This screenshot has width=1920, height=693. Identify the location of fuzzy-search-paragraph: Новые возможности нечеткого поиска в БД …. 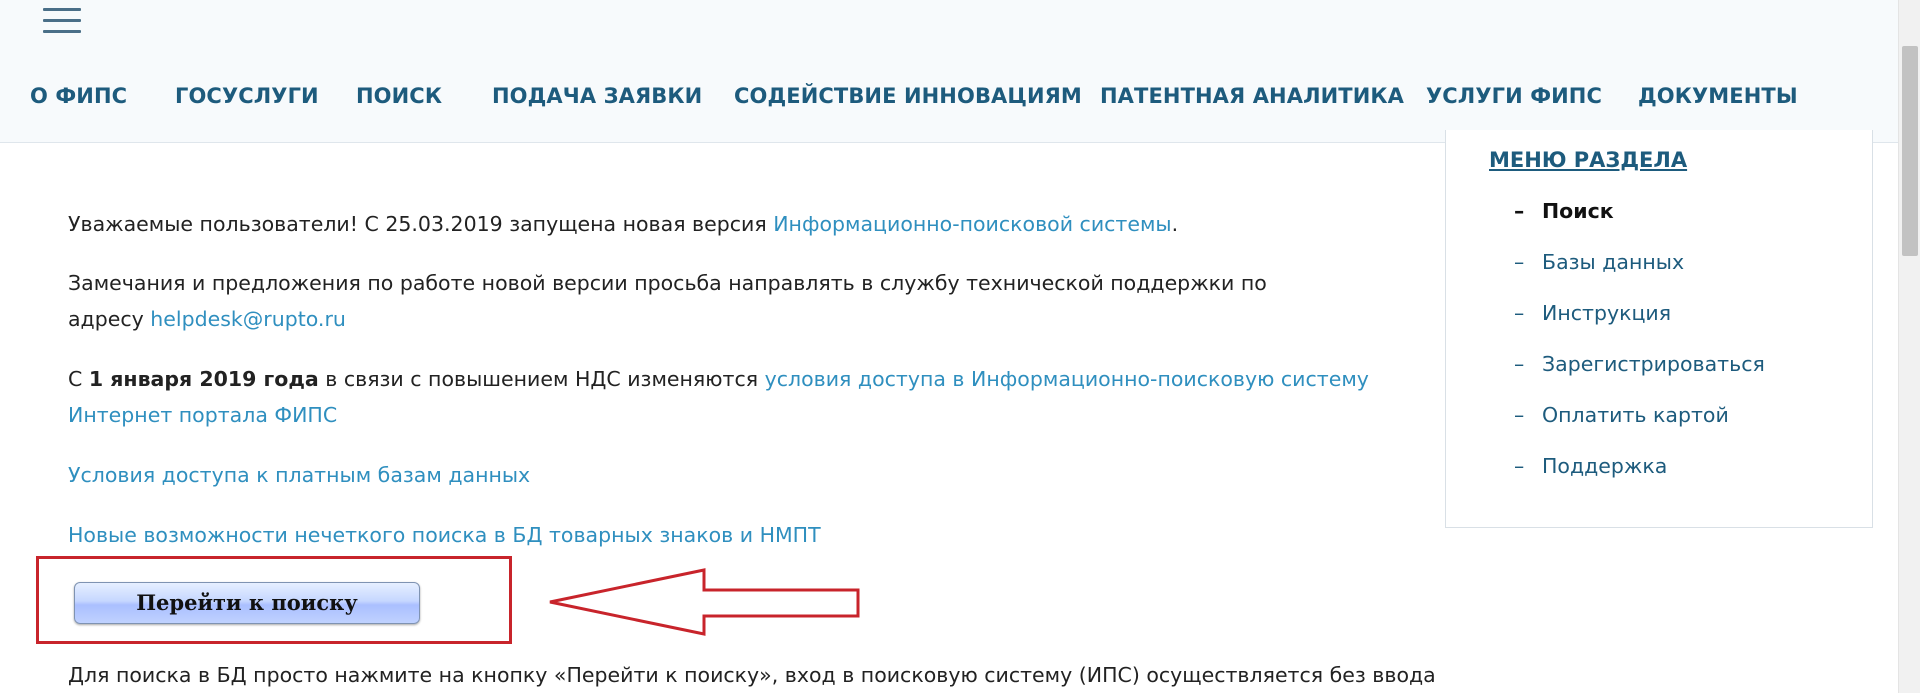
(444, 535).